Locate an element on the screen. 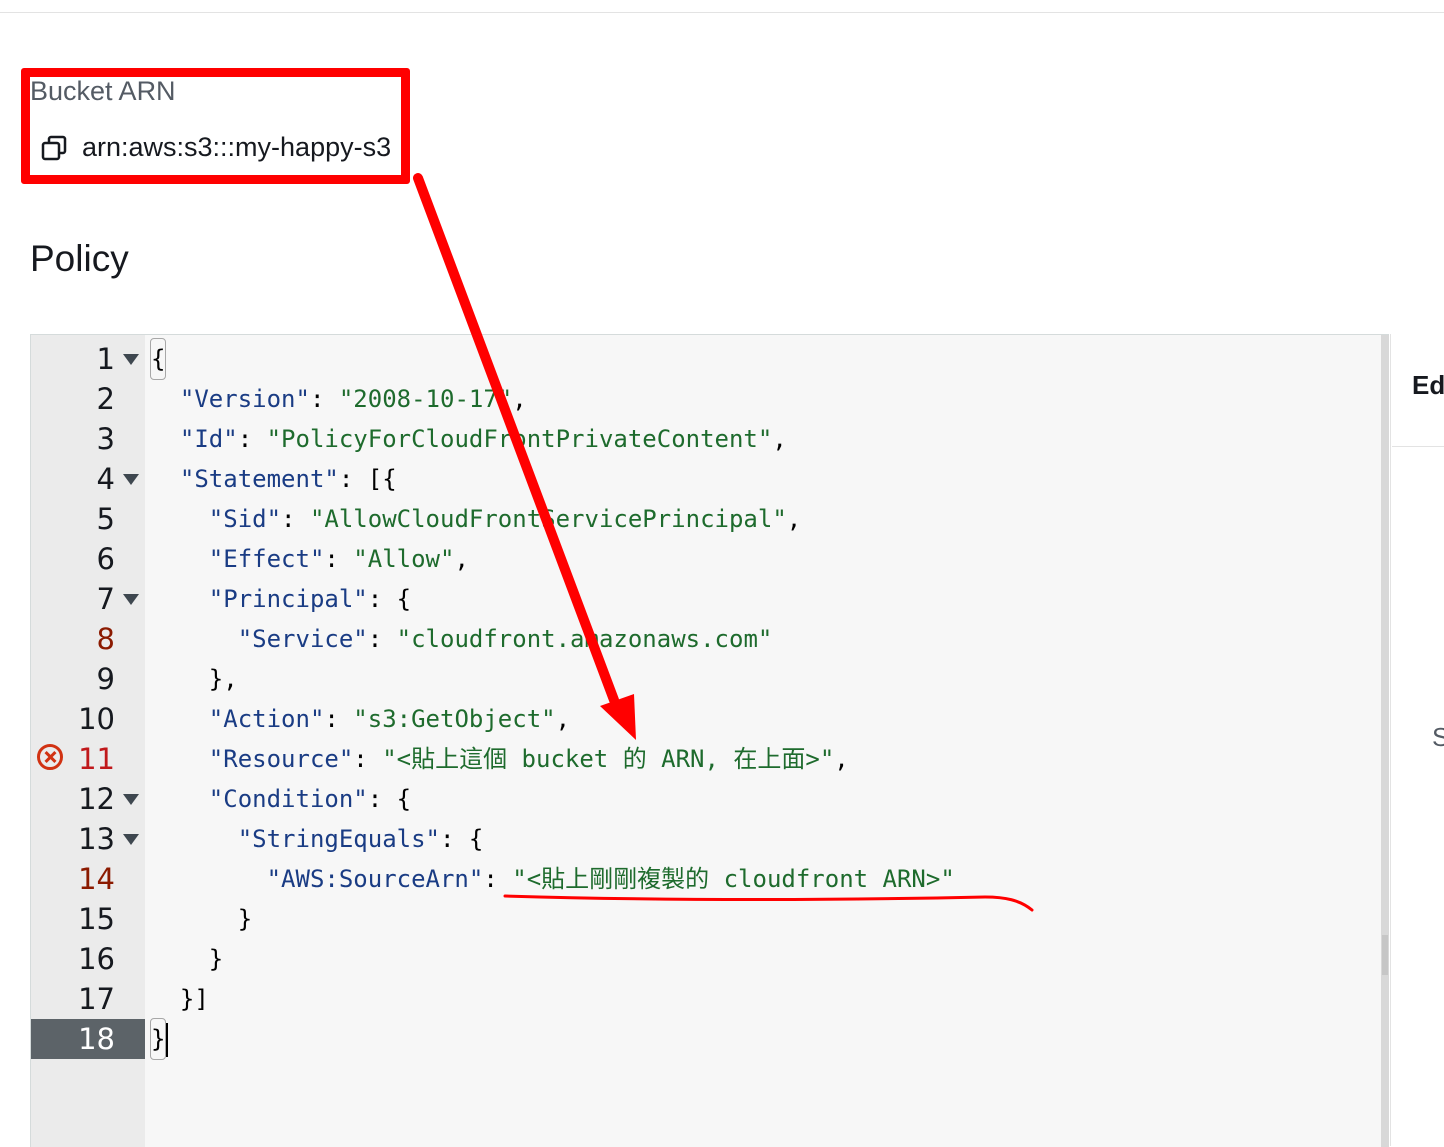 The width and height of the screenshot is (1444, 1147). json-key: "Effect" is located at coordinates (266, 559).